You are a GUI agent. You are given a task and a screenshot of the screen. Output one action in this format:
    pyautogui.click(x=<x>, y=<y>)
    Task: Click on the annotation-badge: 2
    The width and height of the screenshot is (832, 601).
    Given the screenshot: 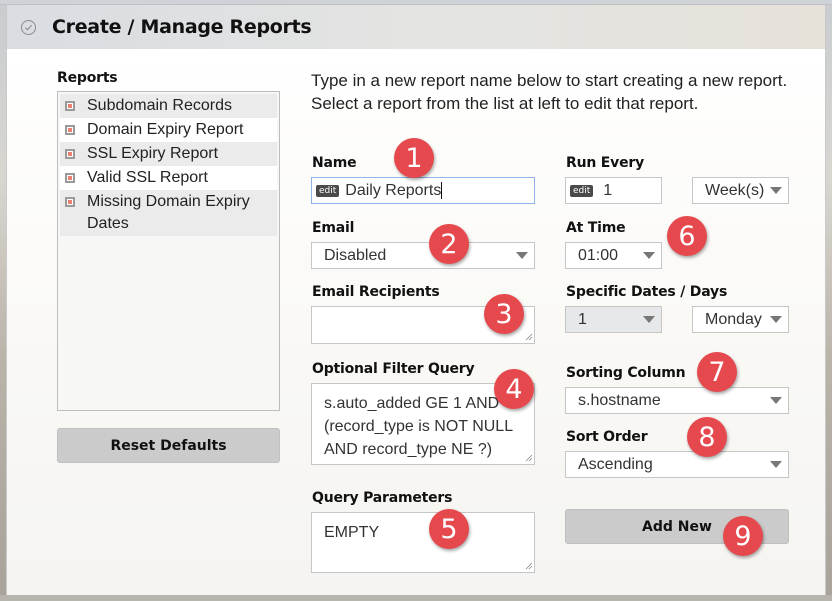 What is the action you would take?
    pyautogui.click(x=449, y=244)
    